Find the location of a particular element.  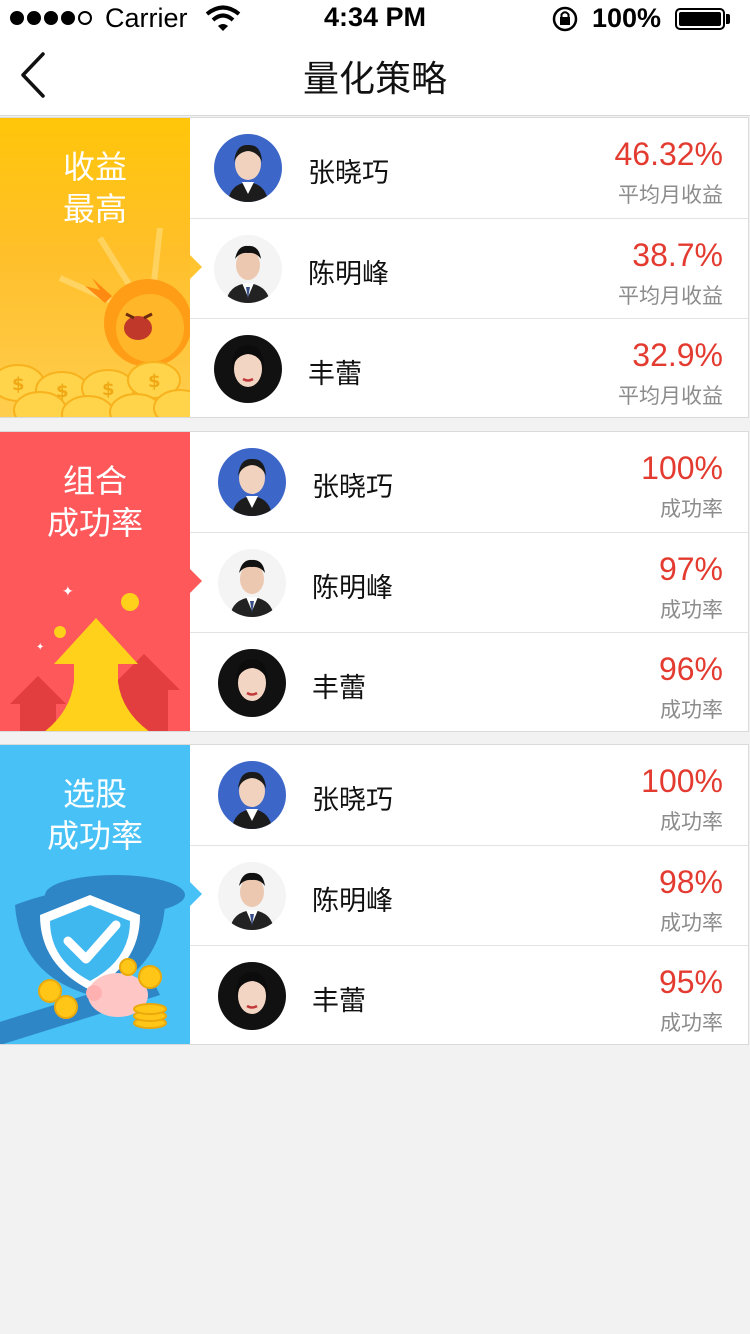

status-bar: Carrier 4:34 PM 100% is located at coordinates (375, 19).